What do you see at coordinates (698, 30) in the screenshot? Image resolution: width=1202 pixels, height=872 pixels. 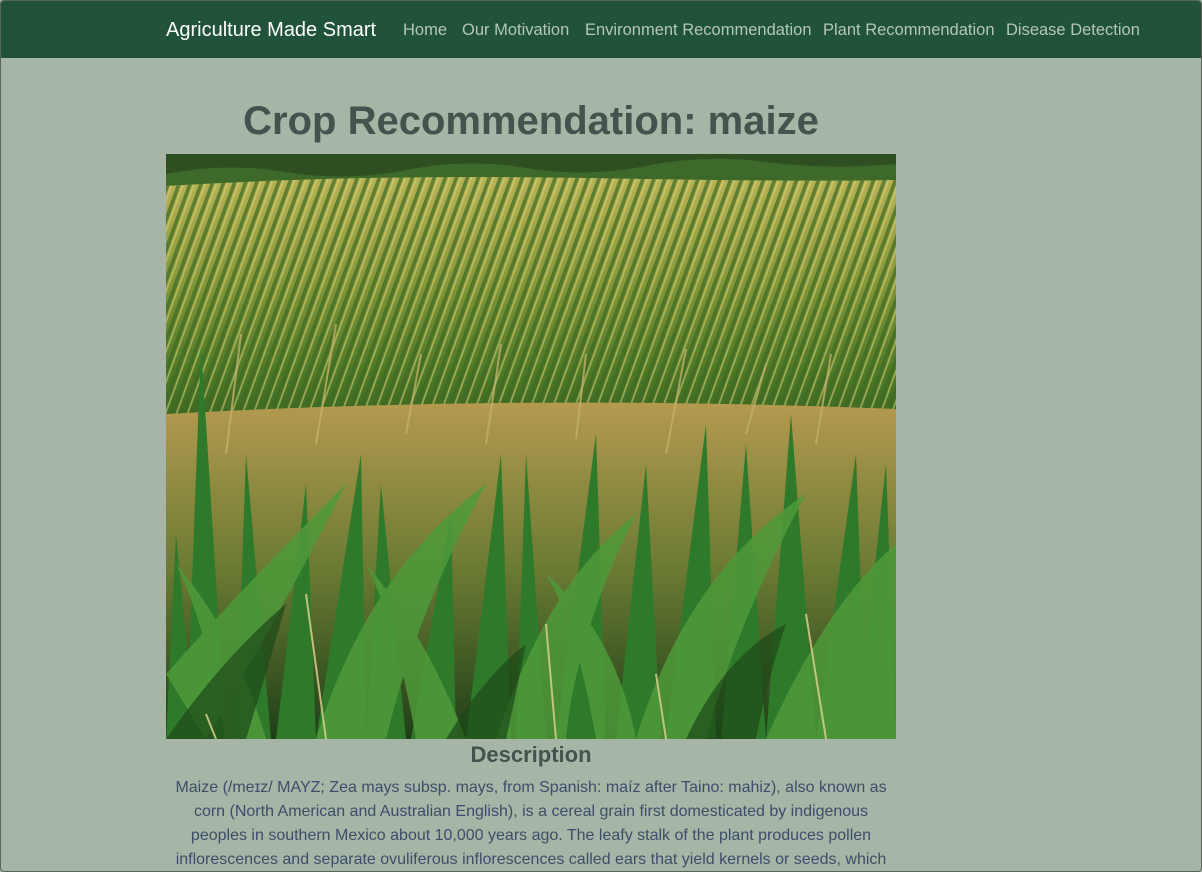 I see `nav-environment-recommendation: Environment Recommendation` at bounding box center [698, 30].